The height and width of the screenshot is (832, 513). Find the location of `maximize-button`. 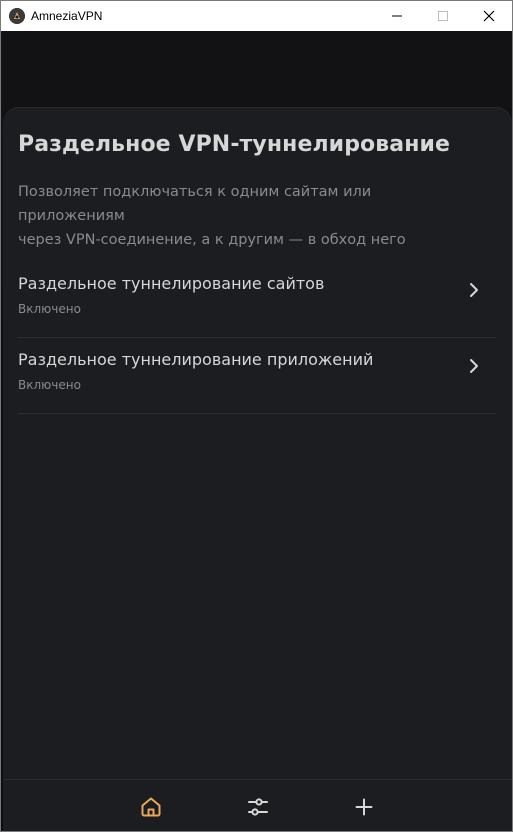

maximize-button is located at coordinates (443, 16).